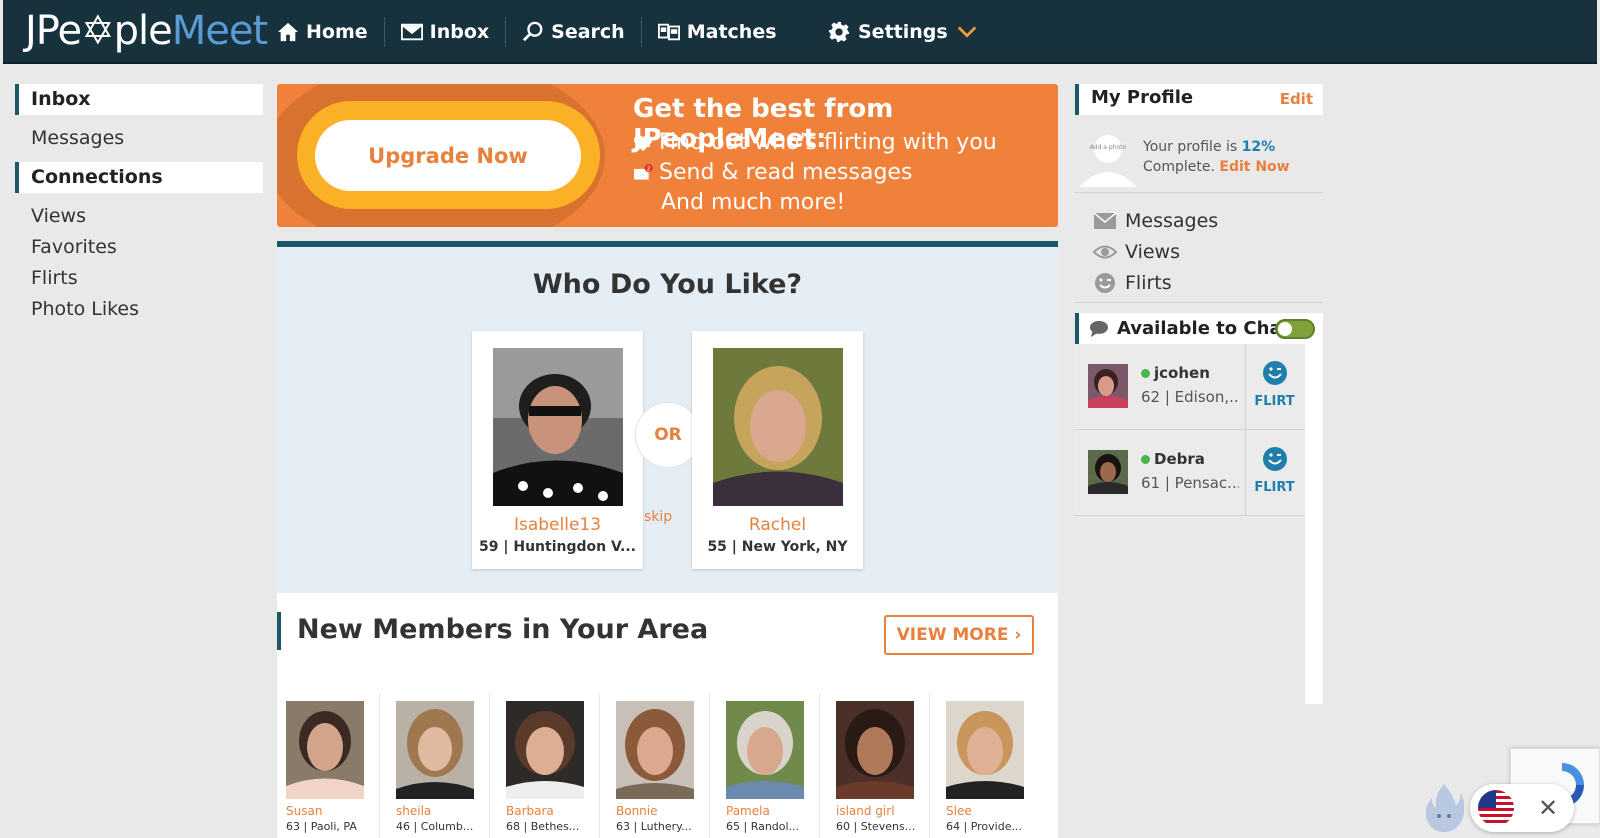 This screenshot has width=1600, height=838. What do you see at coordinates (139, 247) in the screenshot?
I see `sidebar-item-favorites: Favorites` at bounding box center [139, 247].